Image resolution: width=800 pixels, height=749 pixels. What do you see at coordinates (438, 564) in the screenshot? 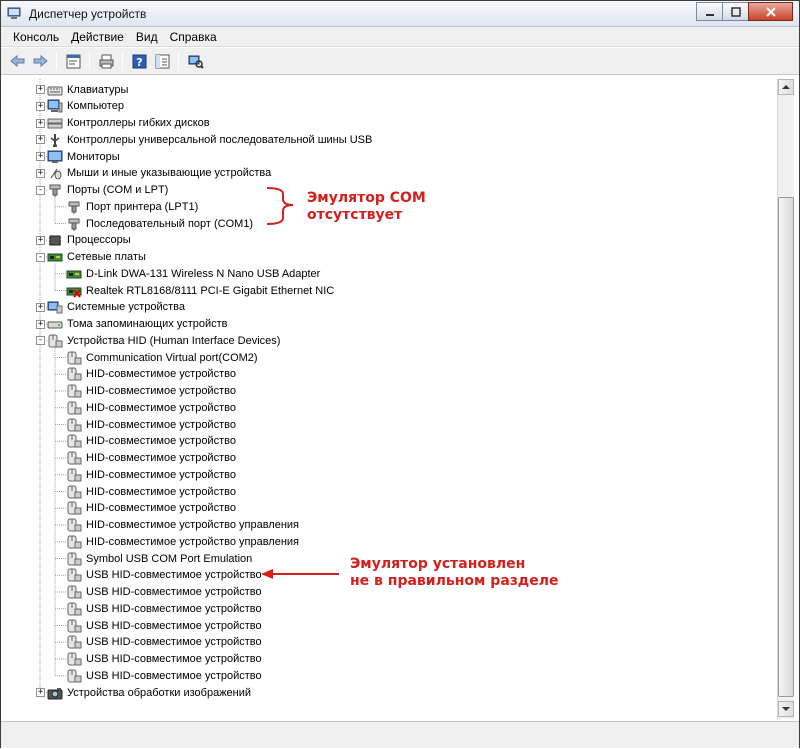
I see `annotation-line: Эмулятор установлен` at bounding box center [438, 564].